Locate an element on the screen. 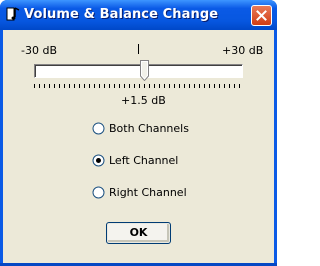 The image size is (320, 266). radio-label: Both Channels is located at coordinates (149, 128).